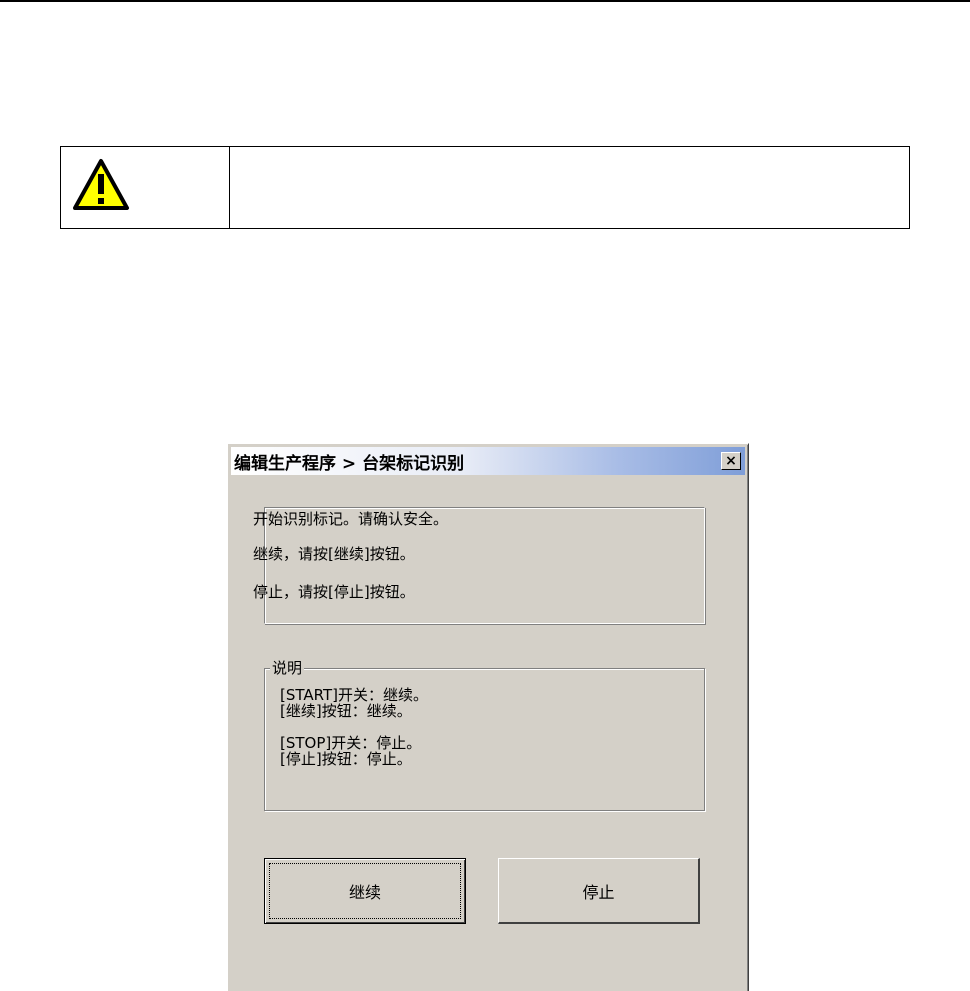 The image size is (970, 991). Describe the element at coordinates (569, 187) in the screenshot. I see `warning-text-cell` at that location.